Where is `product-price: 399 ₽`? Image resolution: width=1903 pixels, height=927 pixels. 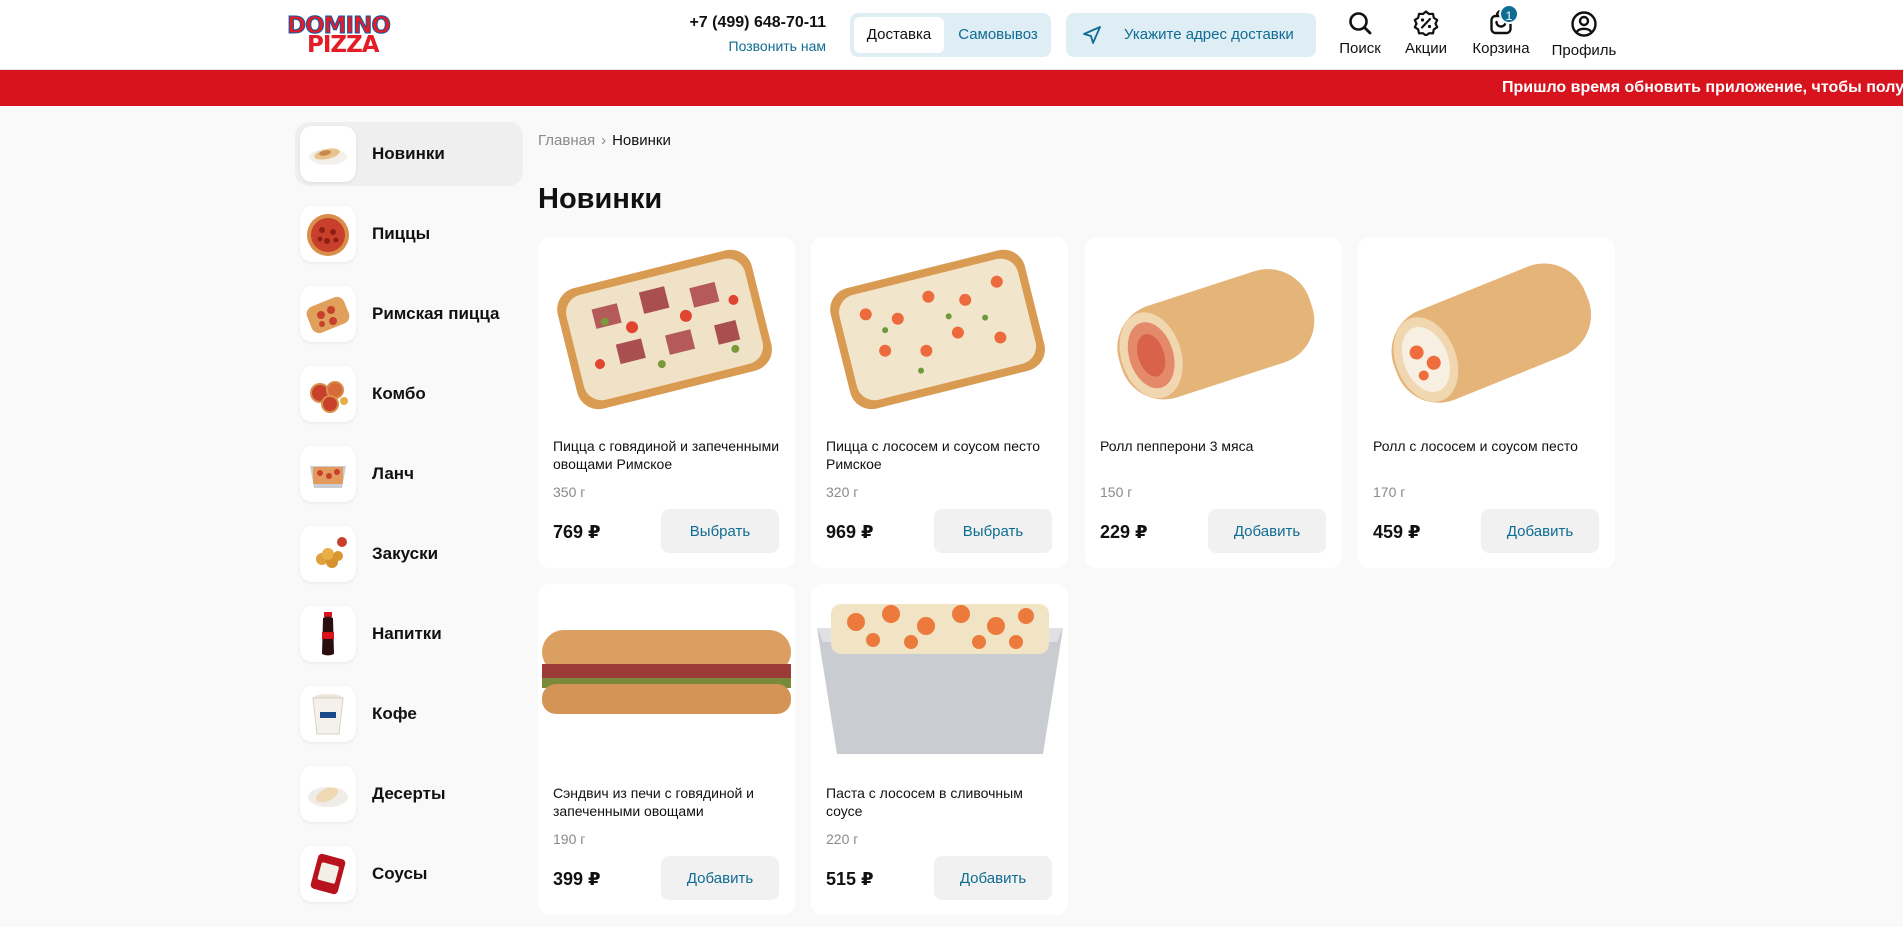
product-price: 399 ₽ is located at coordinates (577, 879).